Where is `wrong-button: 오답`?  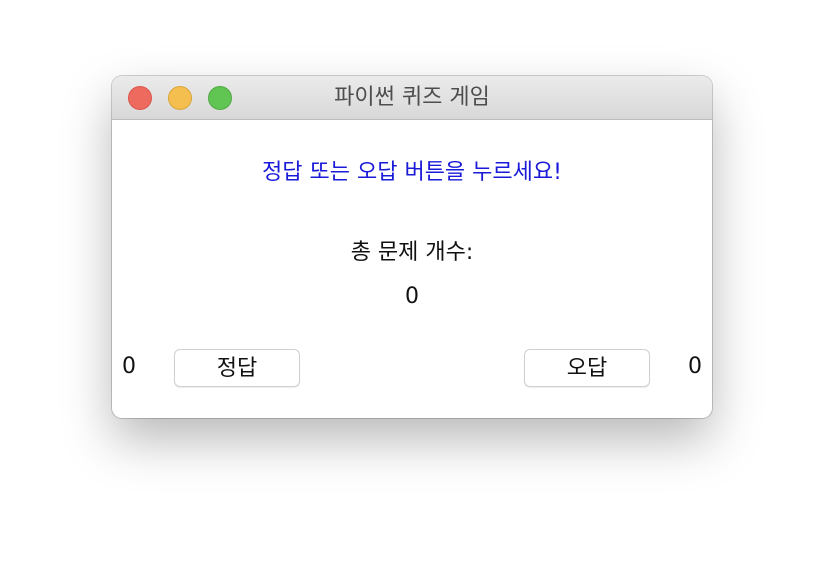 wrong-button: 오답 is located at coordinates (587, 368).